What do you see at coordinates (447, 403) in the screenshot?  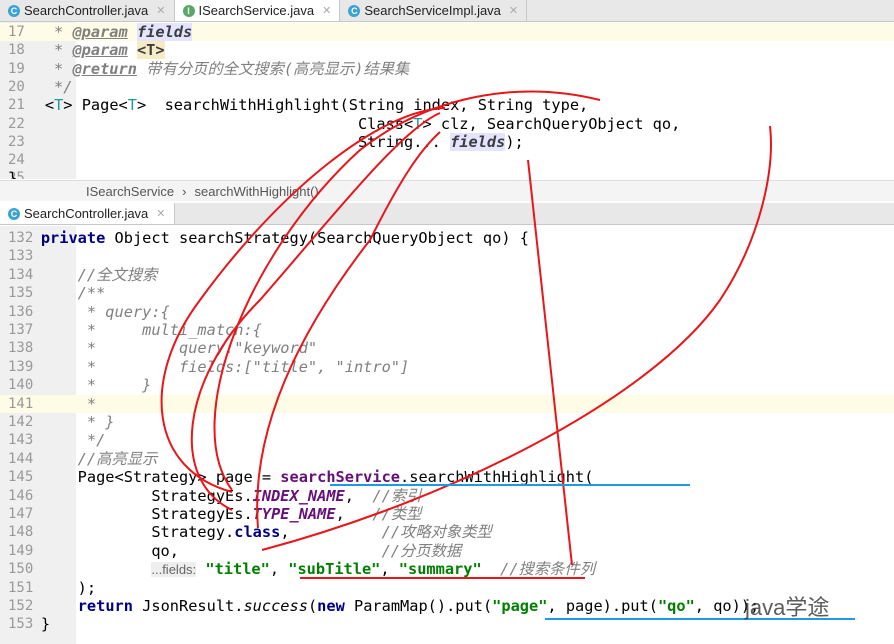 I see `code-line: 141 *` at bounding box center [447, 403].